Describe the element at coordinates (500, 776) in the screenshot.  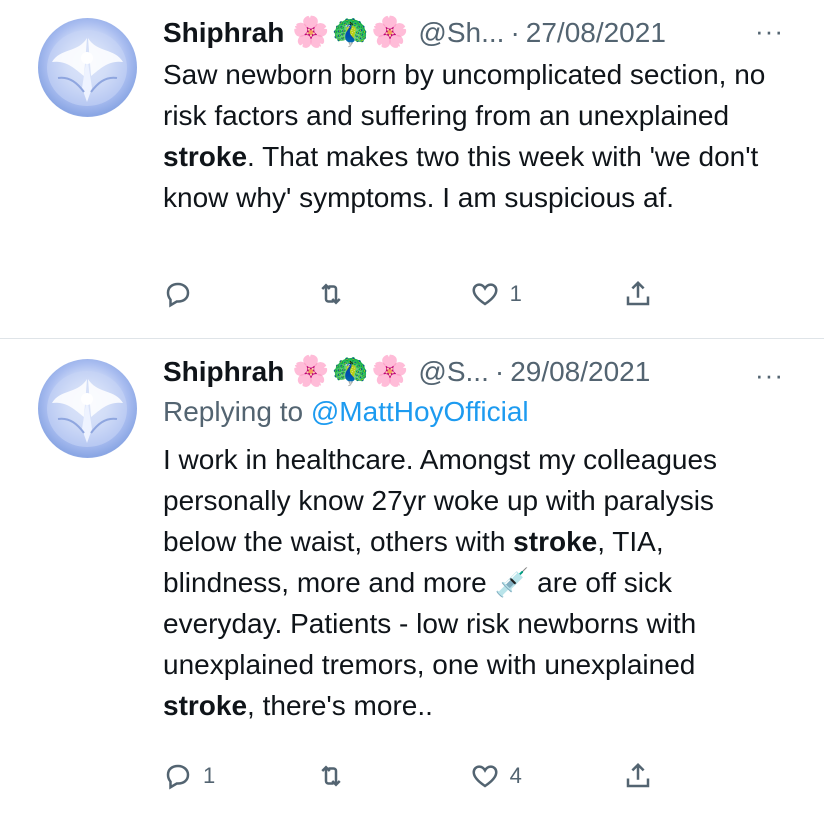
I see `like-button: 4` at that location.